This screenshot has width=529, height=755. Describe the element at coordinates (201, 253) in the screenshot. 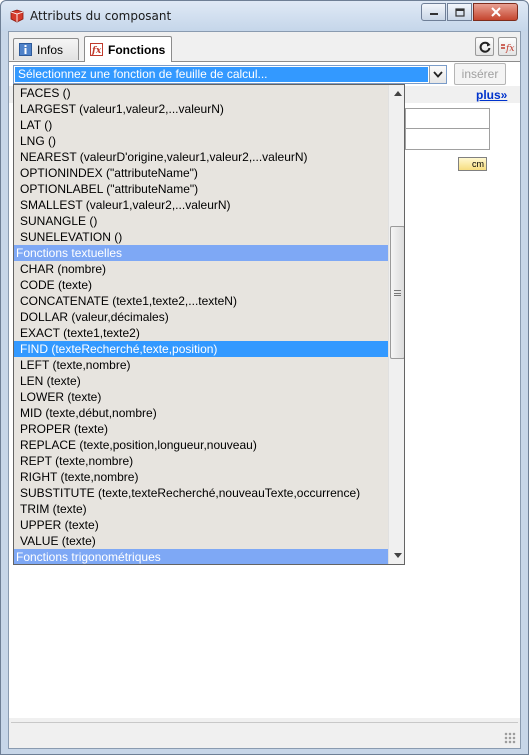

I see `list-group-header: Fonctions textuelles` at that location.